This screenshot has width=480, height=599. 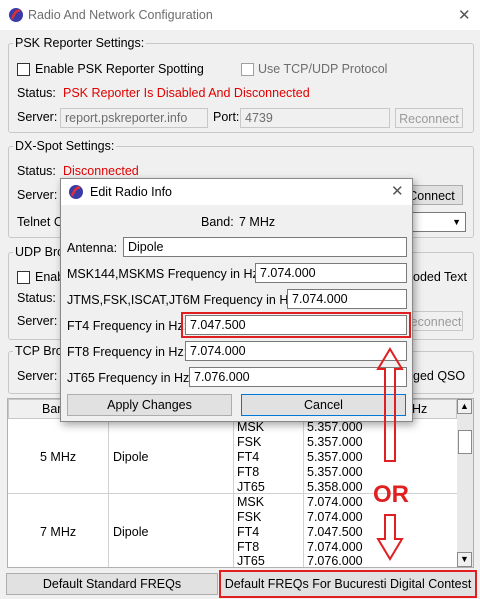 What do you see at coordinates (165, 274) in the screenshot?
I see `msk-freq-label: MSK144,MSKMS Frequency in Hz:` at bounding box center [165, 274].